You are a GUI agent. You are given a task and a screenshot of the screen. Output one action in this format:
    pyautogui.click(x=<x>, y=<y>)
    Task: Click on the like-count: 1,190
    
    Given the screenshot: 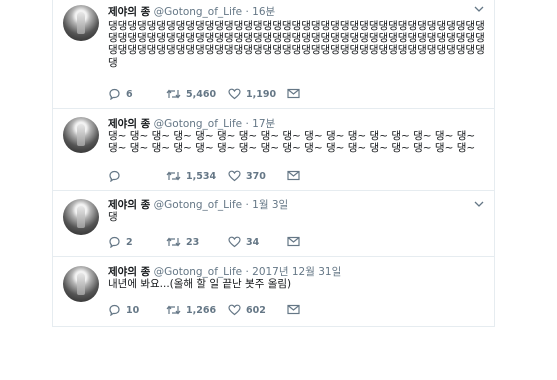 What is the action you would take?
    pyautogui.click(x=261, y=94)
    